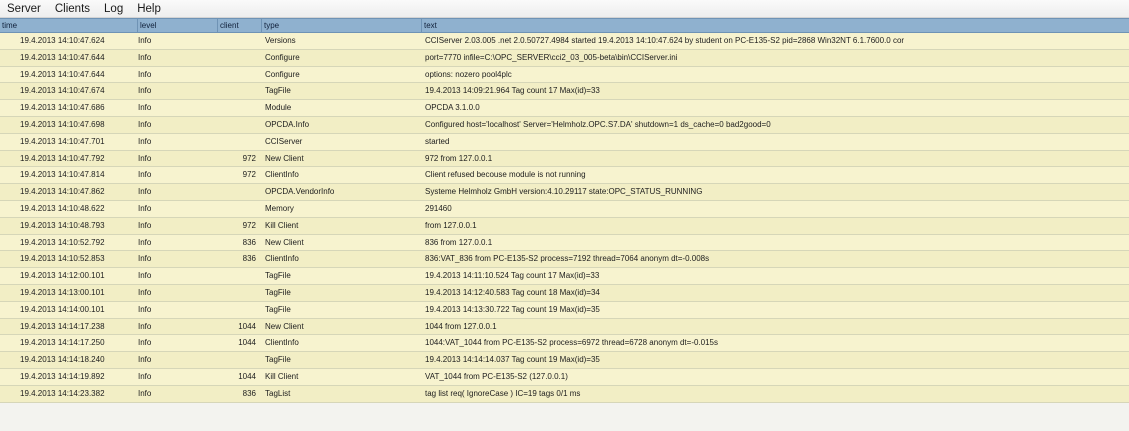  What do you see at coordinates (149, 9) in the screenshot?
I see `menu-help: Help` at bounding box center [149, 9].